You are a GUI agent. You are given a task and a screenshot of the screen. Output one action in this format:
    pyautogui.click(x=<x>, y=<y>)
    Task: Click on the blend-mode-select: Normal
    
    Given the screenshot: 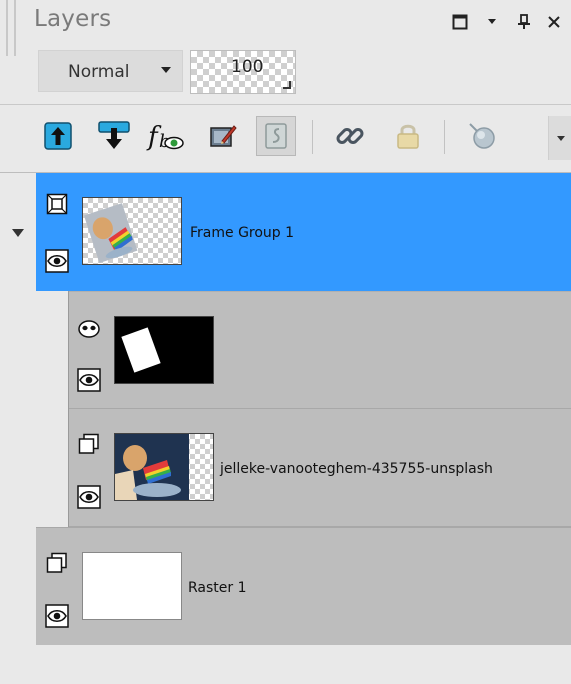 What is the action you would take?
    pyautogui.click(x=110, y=71)
    